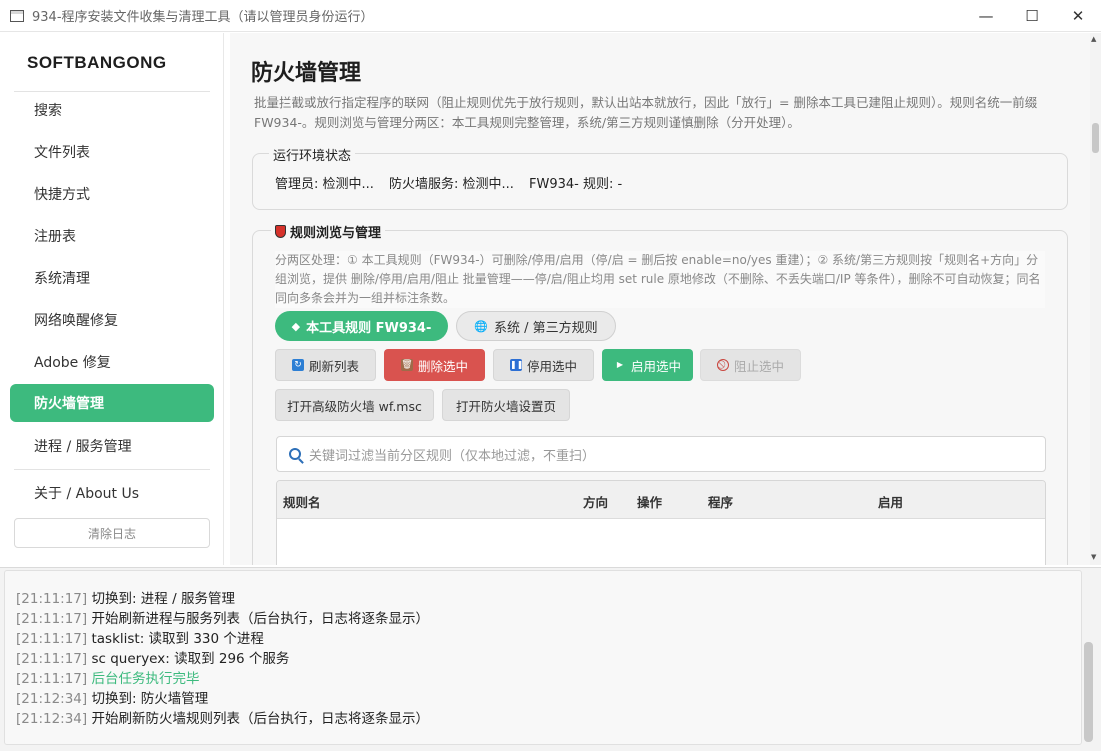 The height and width of the screenshot is (751, 1101). I want to click on column-header-direction: 方向, so click(595, 501).